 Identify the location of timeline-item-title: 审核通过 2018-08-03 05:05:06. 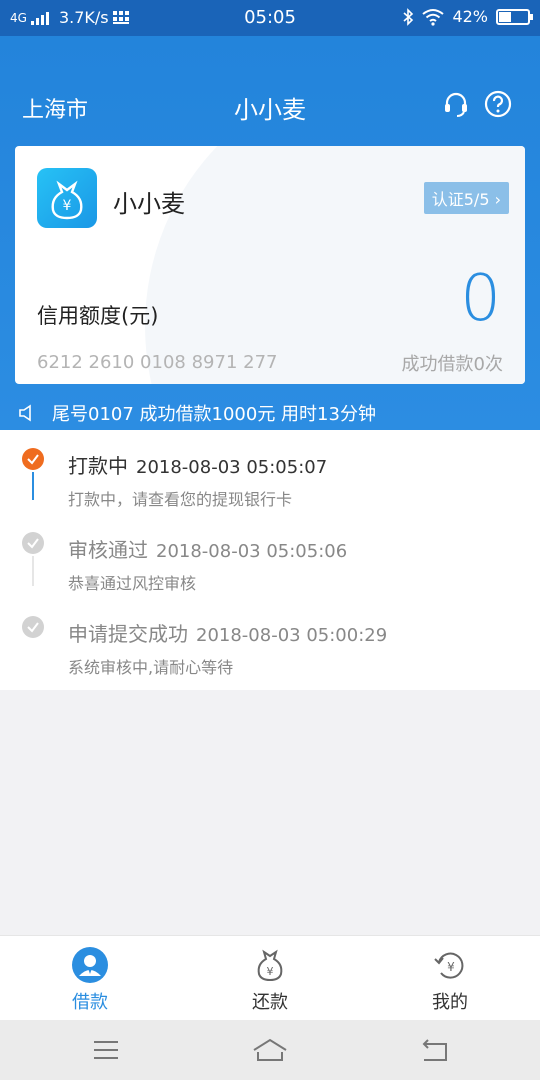
(207, 548).